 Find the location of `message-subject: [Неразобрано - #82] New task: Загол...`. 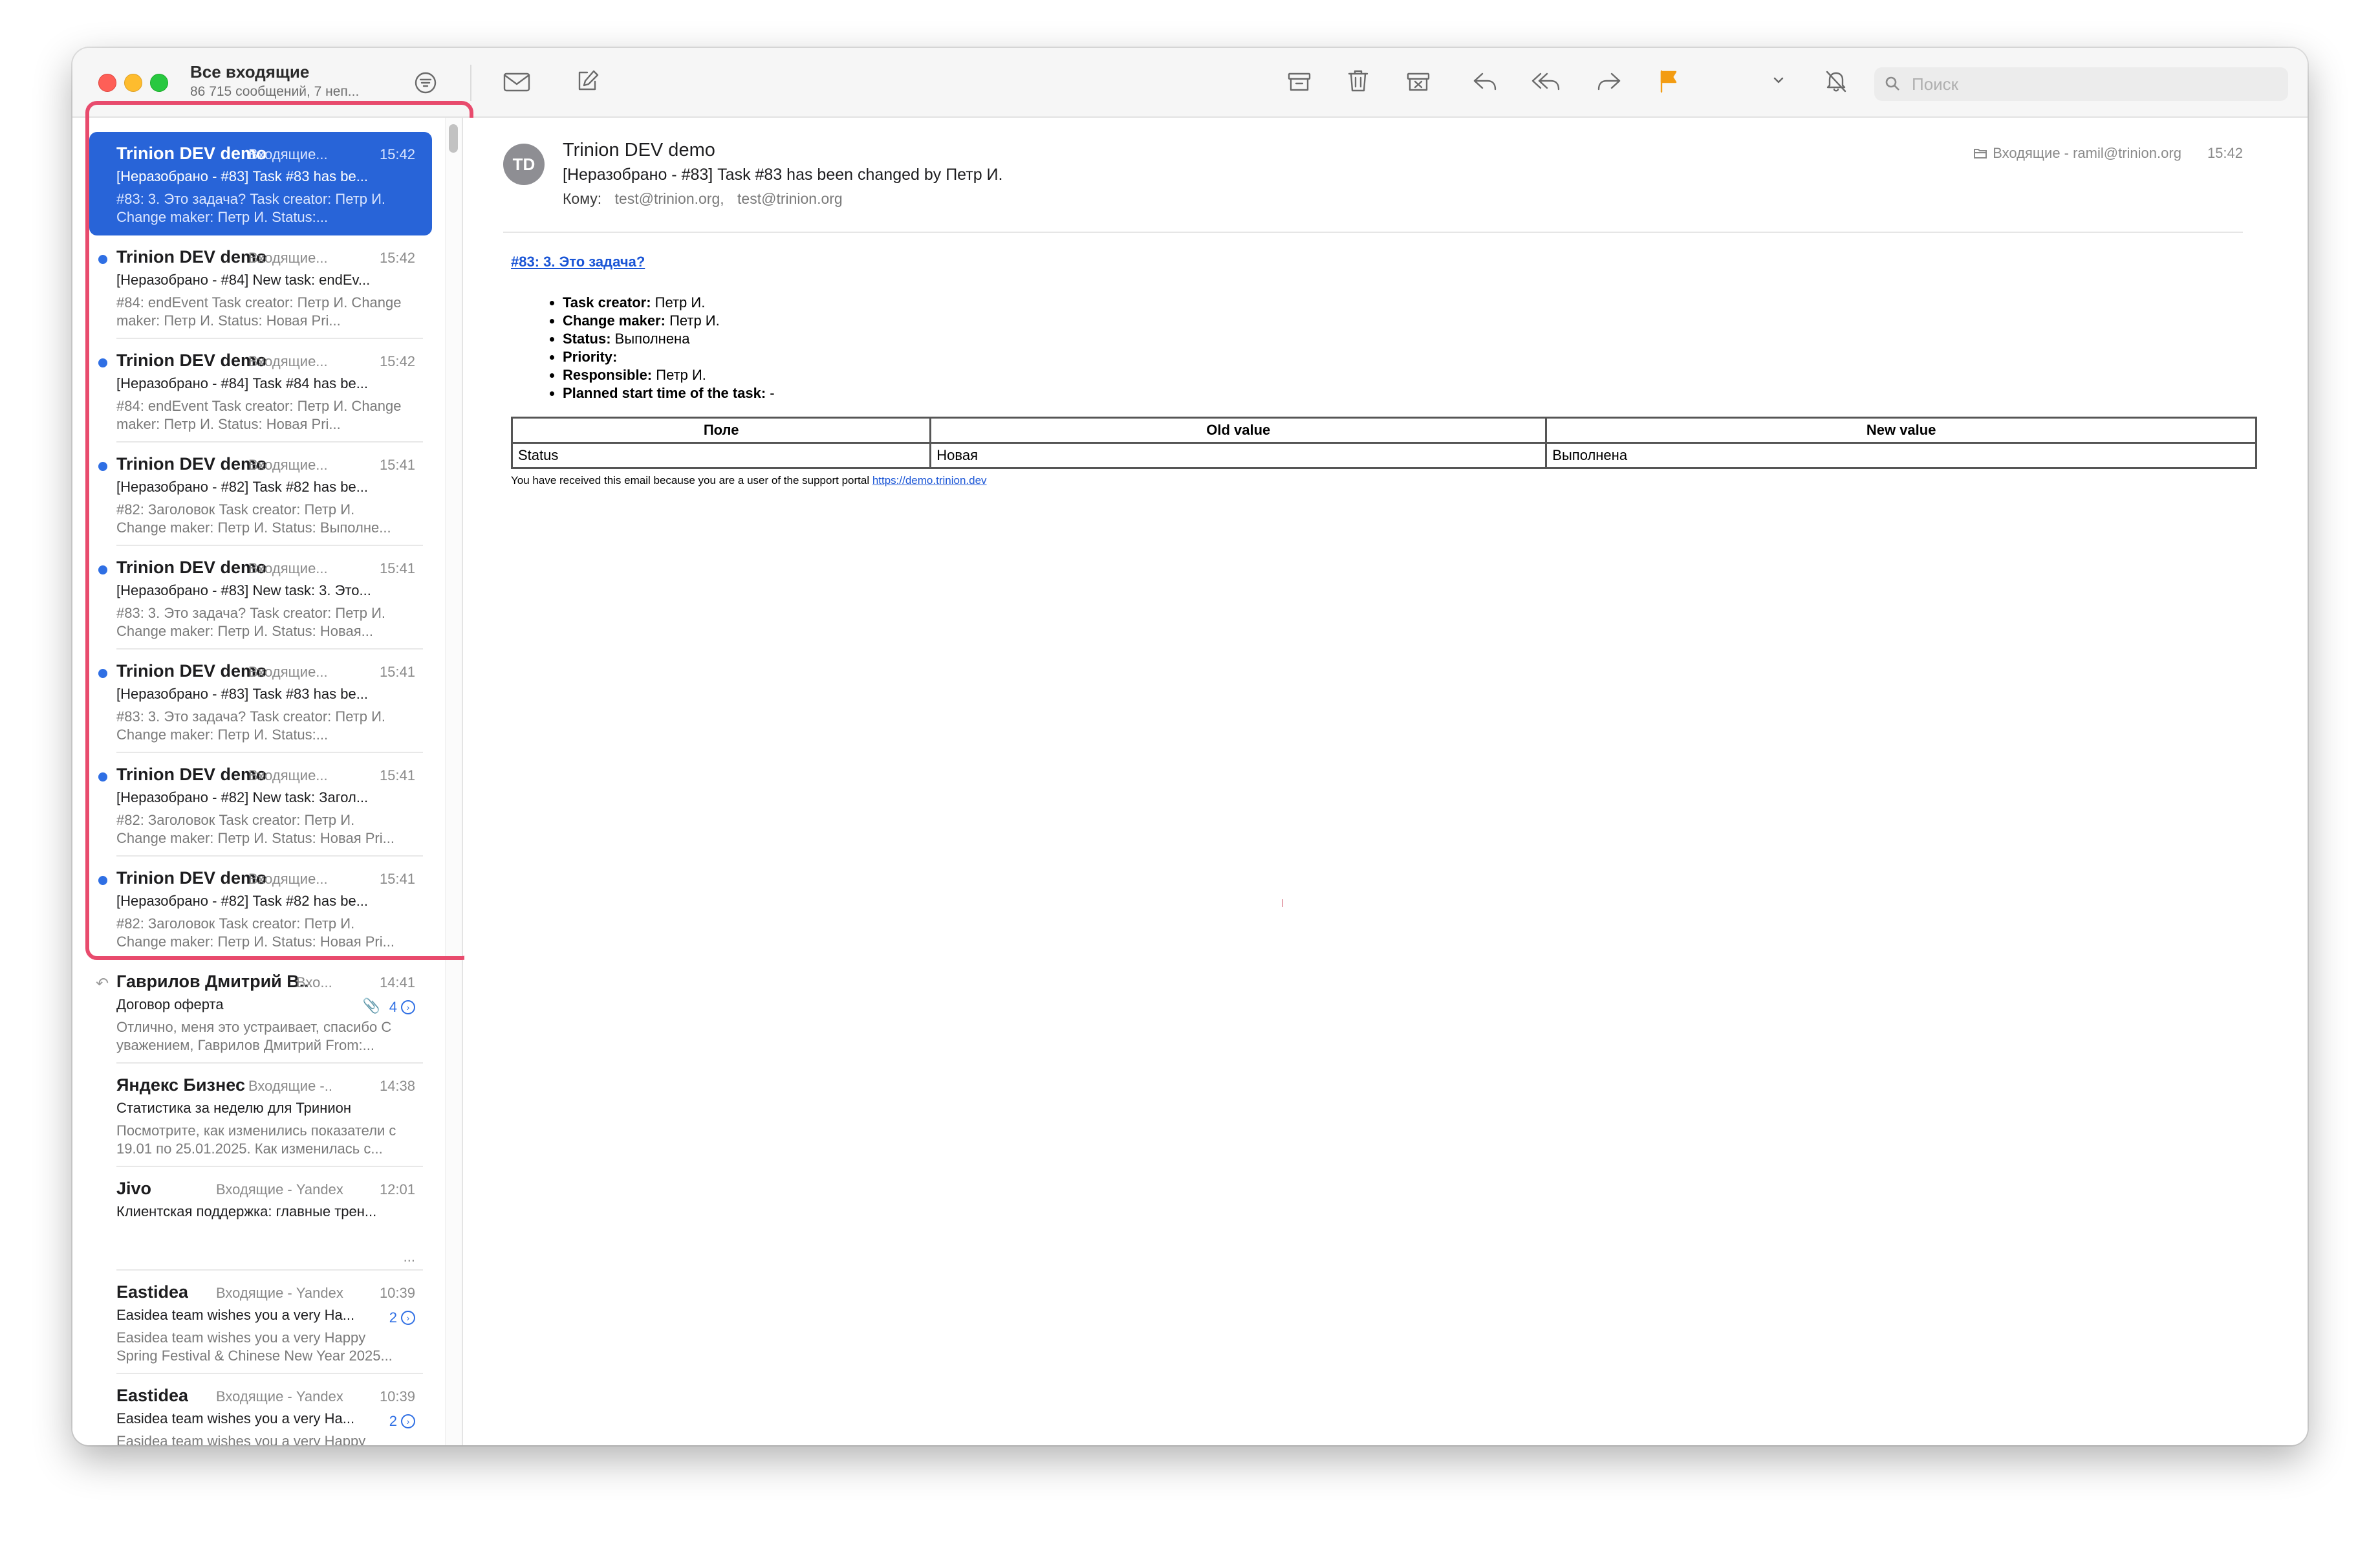

message-subject: [Неразобрано - #82] New task: Загол... is located at coordinates (242, 797).